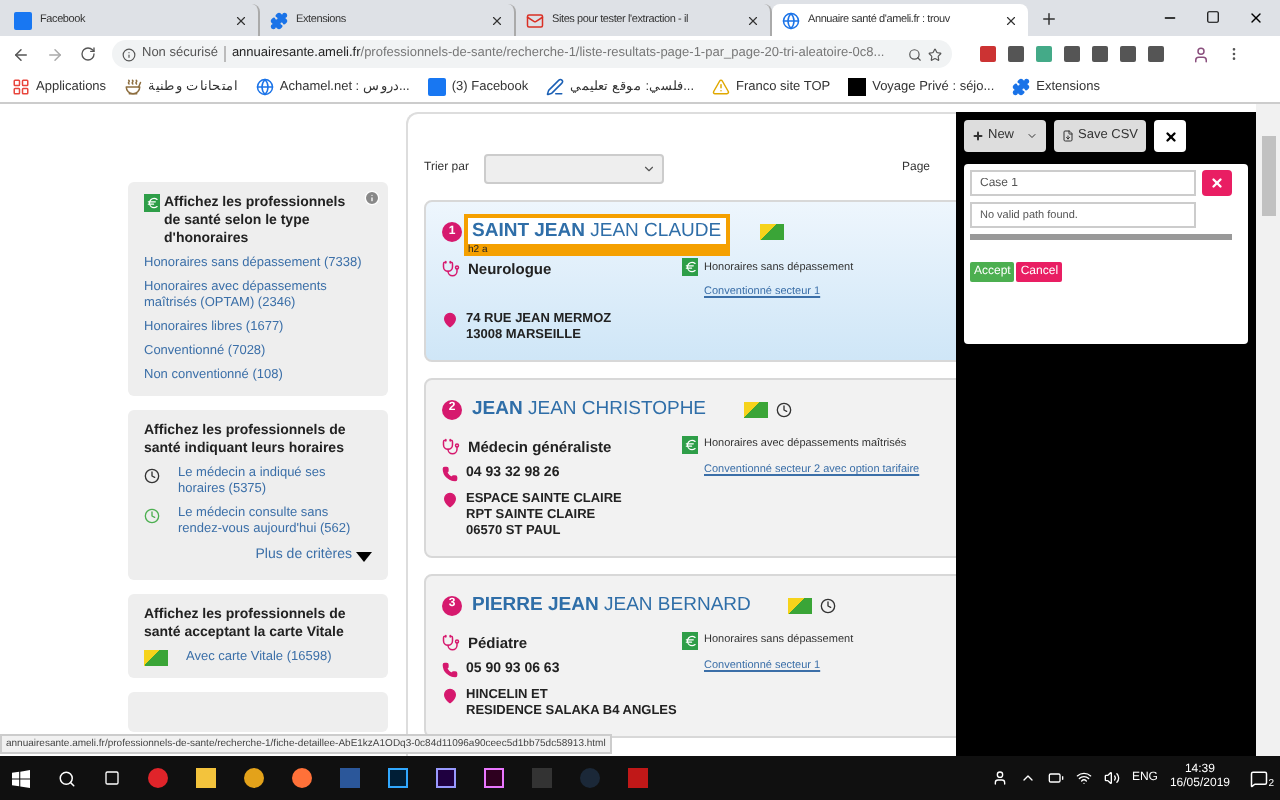  I want to click on star-icon, so click(935, 54).